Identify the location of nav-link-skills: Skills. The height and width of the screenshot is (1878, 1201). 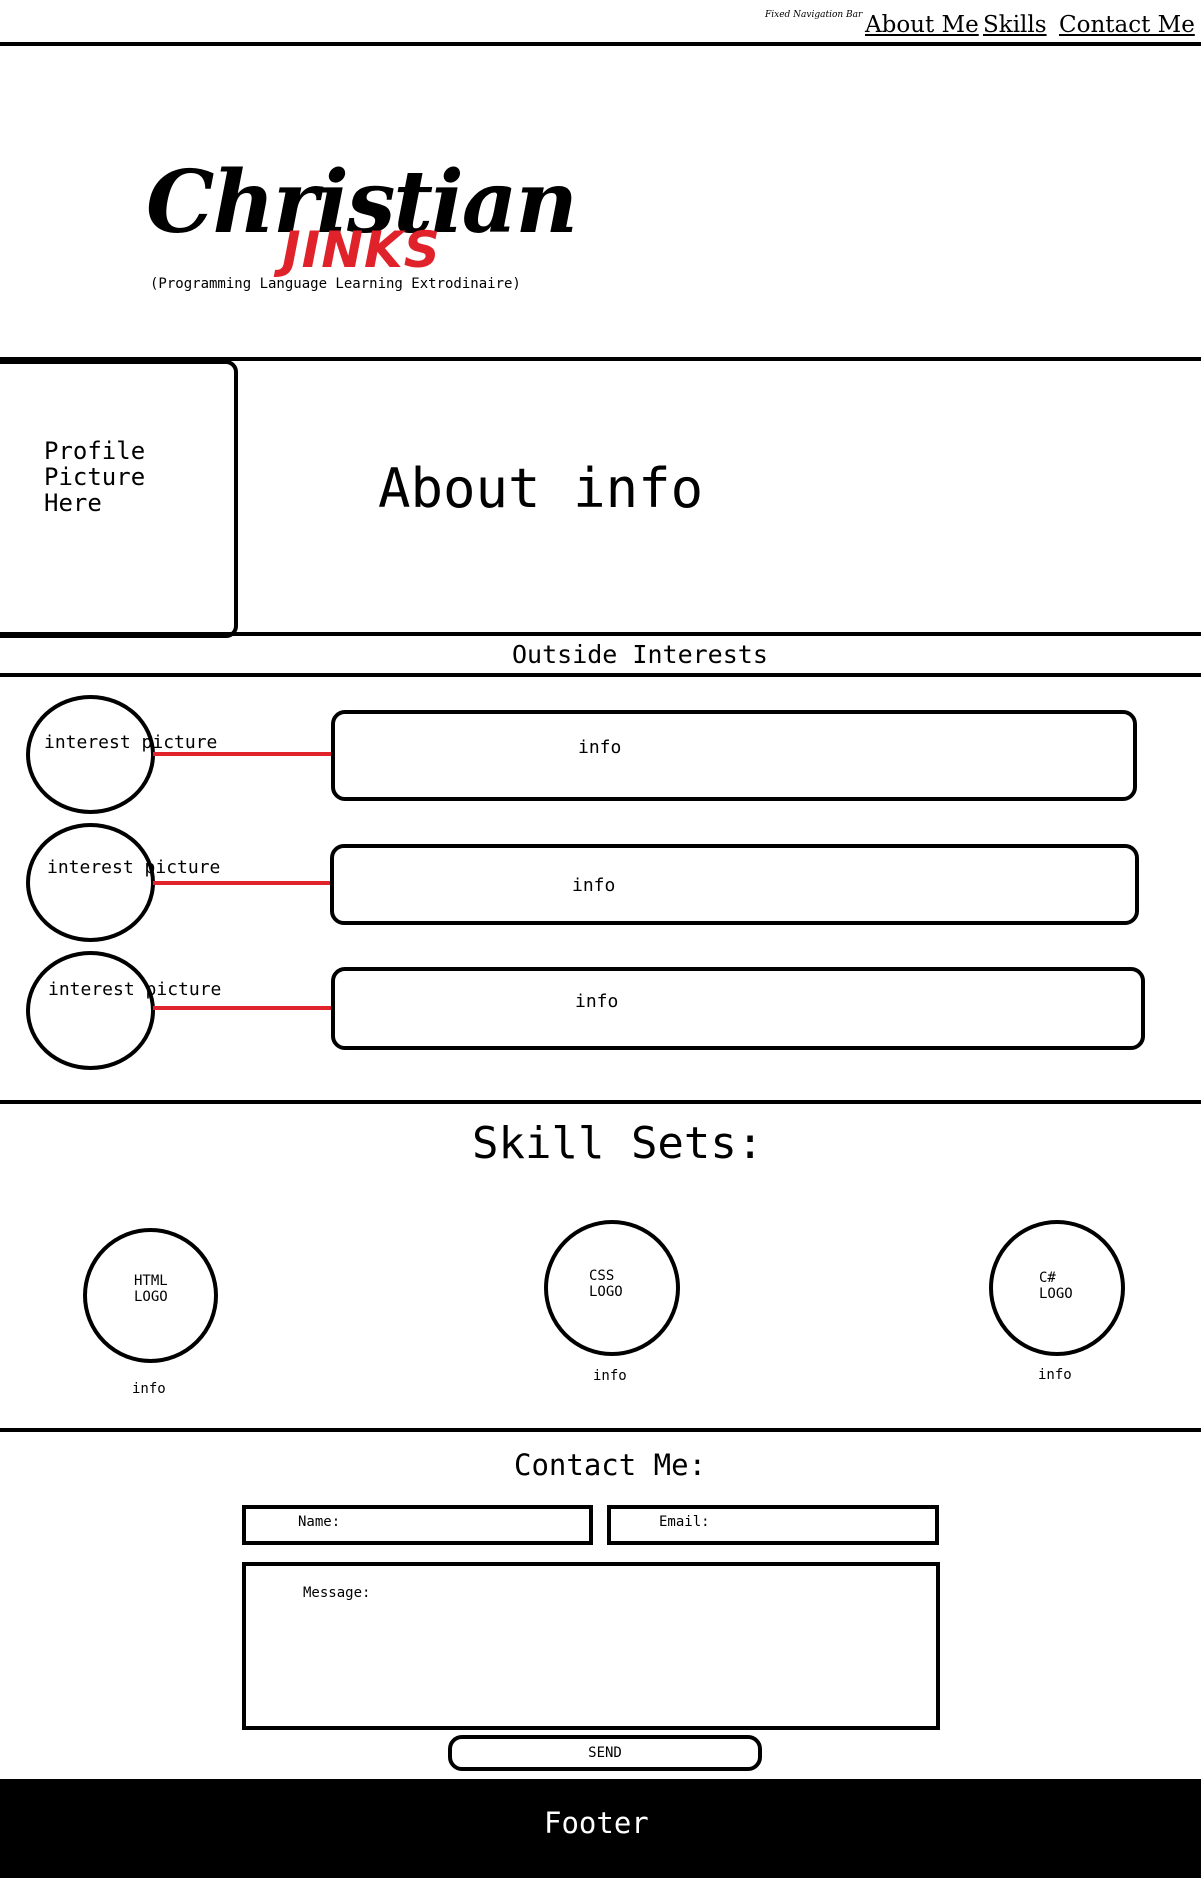
(1015, 25).